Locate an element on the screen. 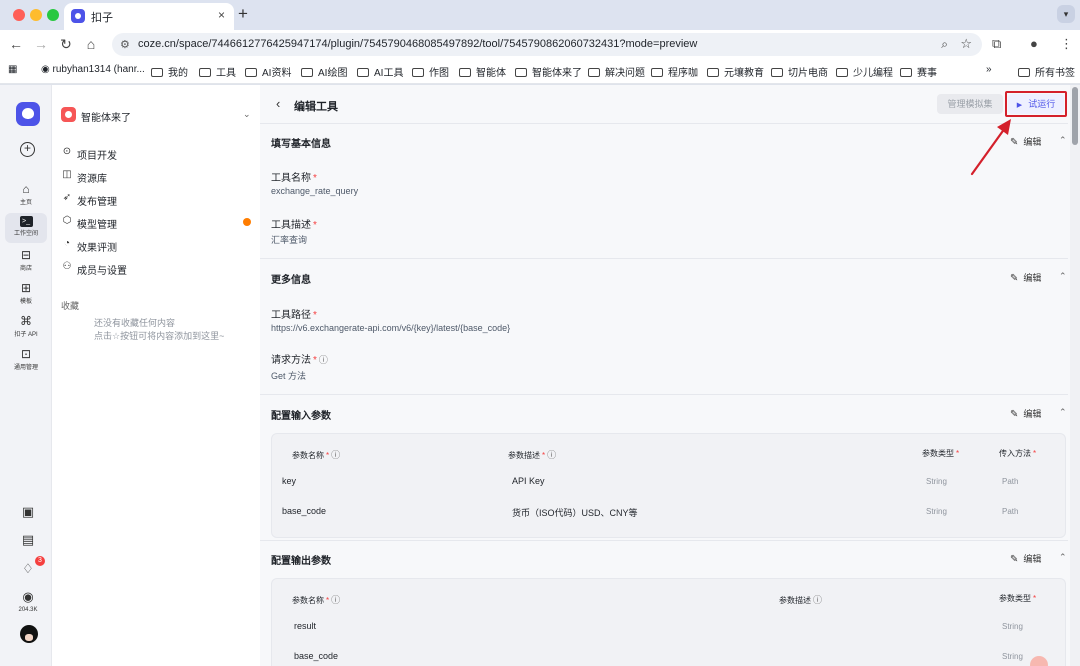 This screenshot has width=1080, height=666. qr-code-icon: ▣ is located at coordinates (28, 512).